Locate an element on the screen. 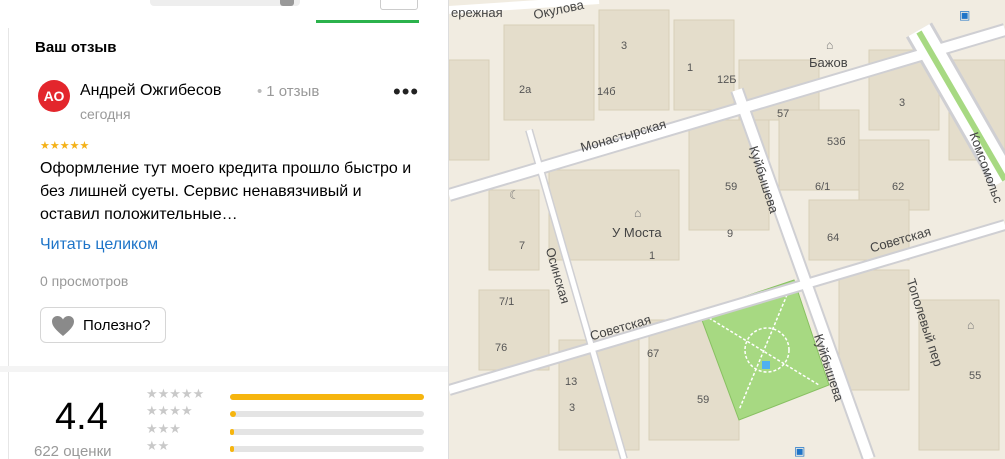 The width and height of the screenshot is (1005, 459). place-label: У Моста is located at coordinates (637, 232).